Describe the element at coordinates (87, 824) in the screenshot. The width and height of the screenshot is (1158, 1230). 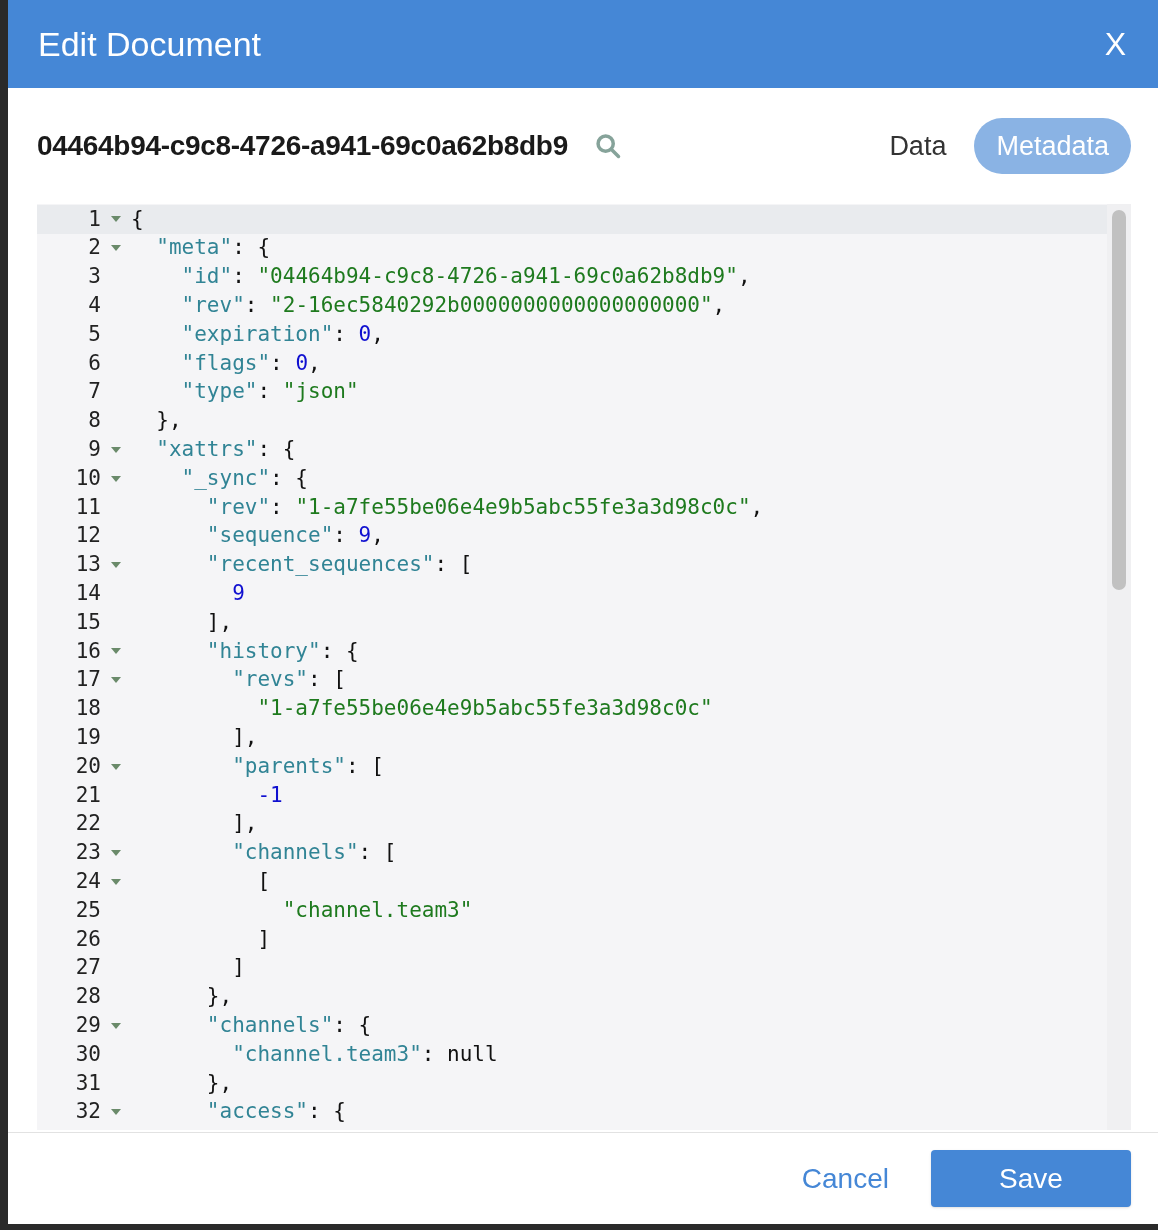
I see `line-number: 22` at that location.